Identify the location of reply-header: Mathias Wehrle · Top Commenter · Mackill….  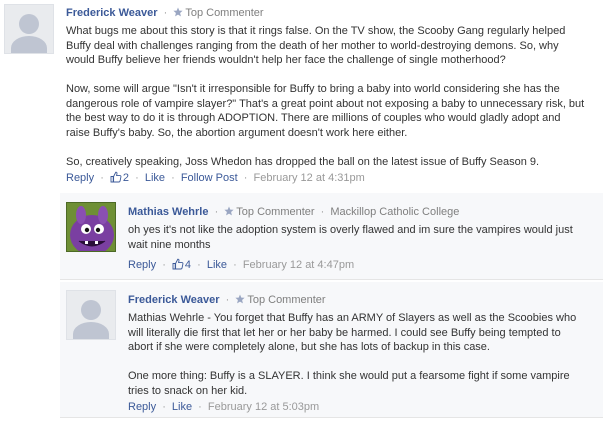
(294, 212).